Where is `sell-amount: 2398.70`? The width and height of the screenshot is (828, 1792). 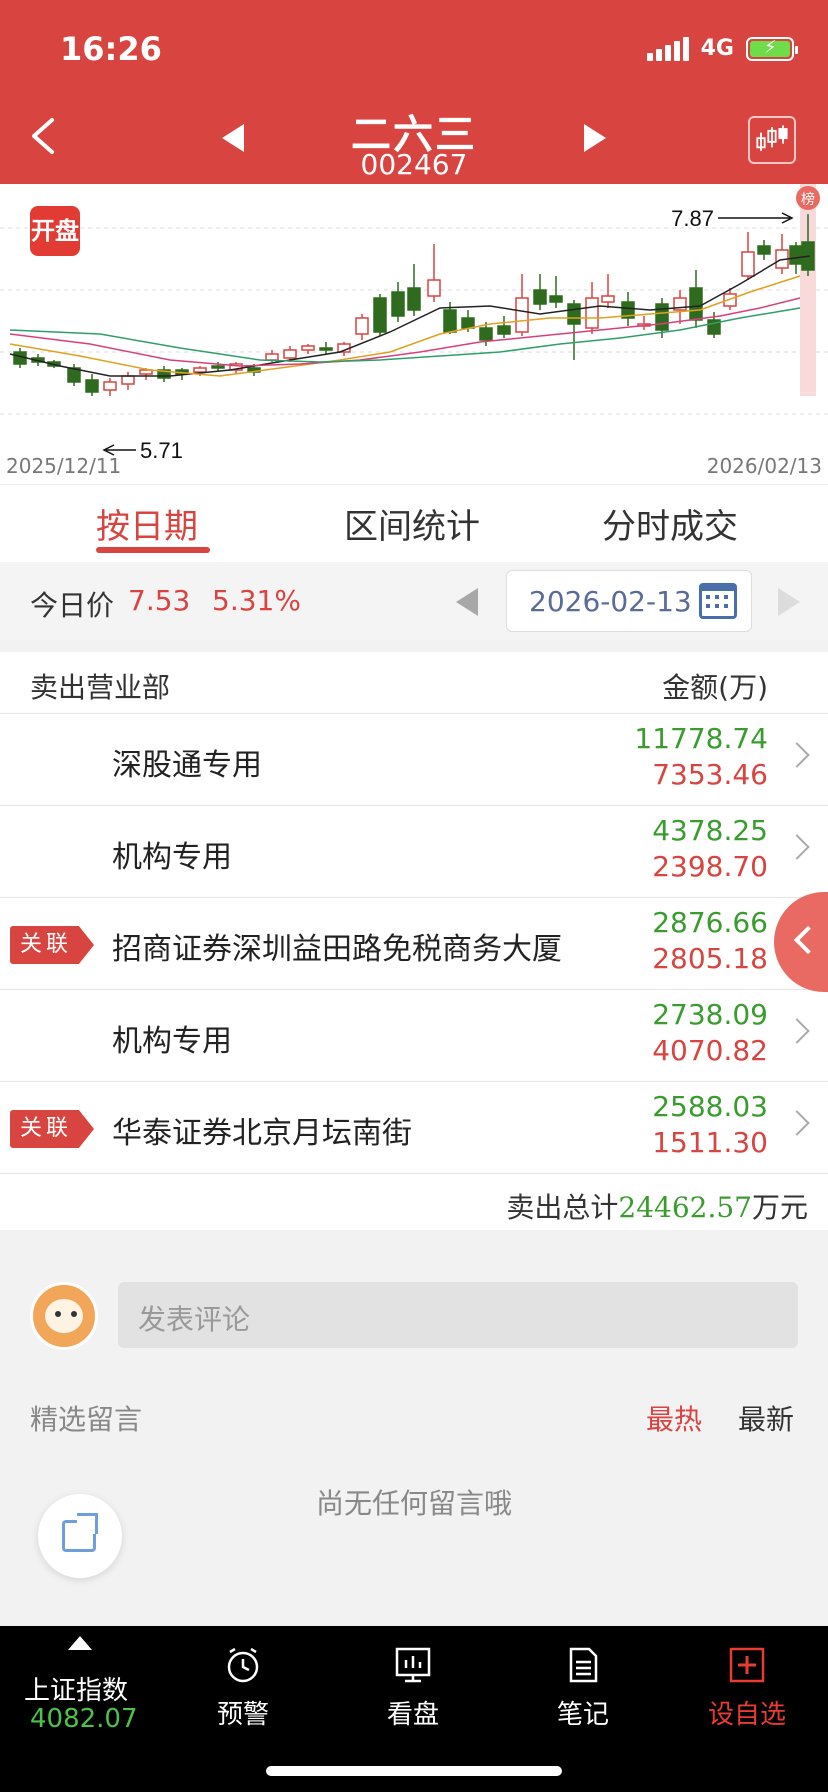 sell-amount: 2398.70 is located at coordinates (710, 866).